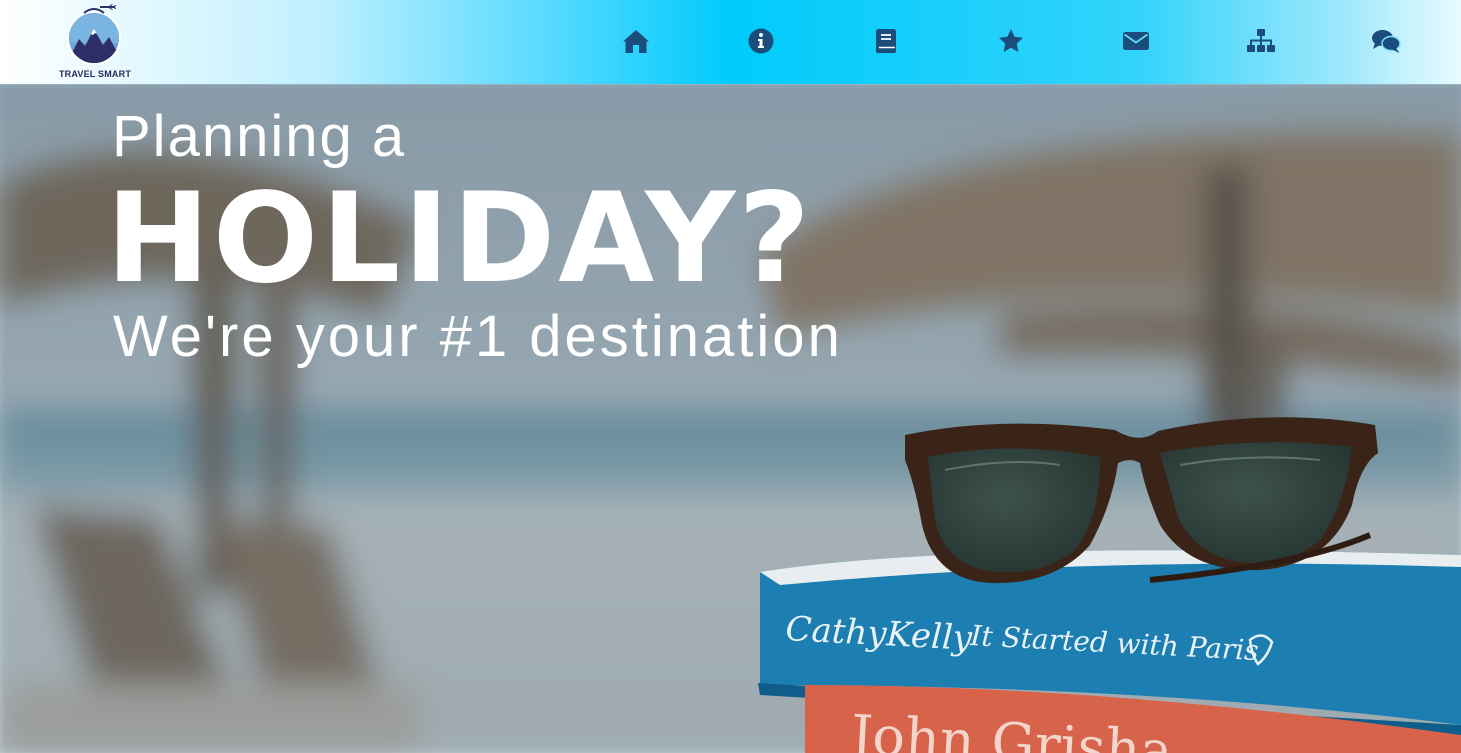 The width and height of the screenshot is (1461, 753). I want to click on star-icon, so click(1011, 40).